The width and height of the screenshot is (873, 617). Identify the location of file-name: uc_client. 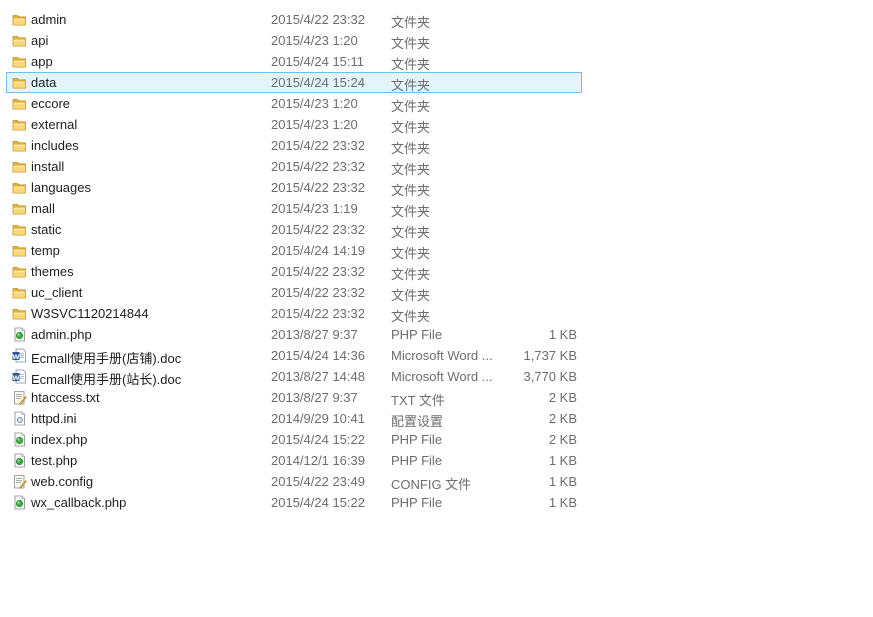
(56, 292).